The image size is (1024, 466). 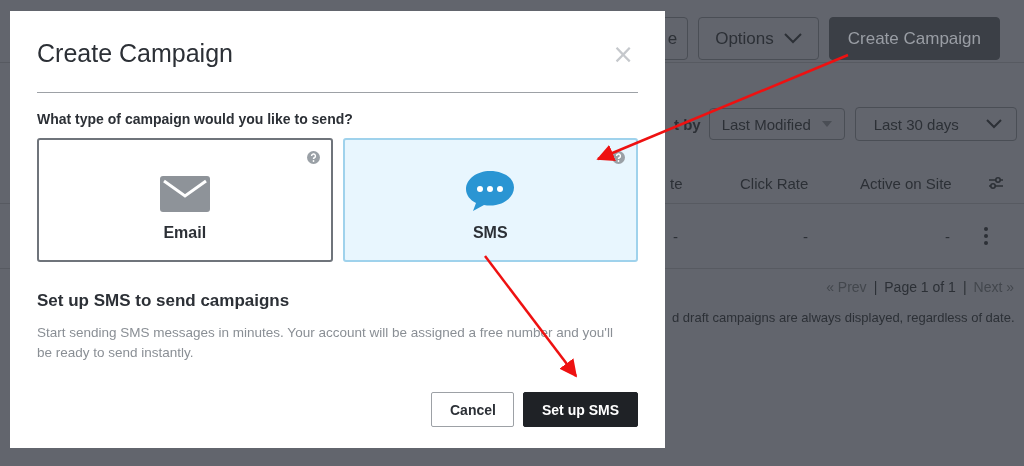 What do you see at coordinates (184, 194) in the screenshot?
I see `envelope-icon` at bounding box center [184, 194].